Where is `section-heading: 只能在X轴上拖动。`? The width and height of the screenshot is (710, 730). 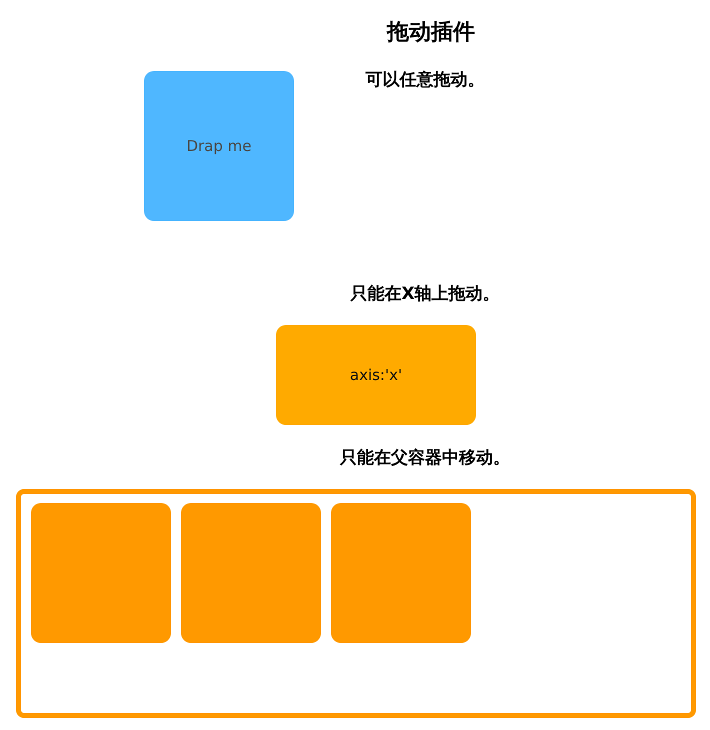 section-heading: 只能在X轴上拖动。 is located at coordinates (425, 294).